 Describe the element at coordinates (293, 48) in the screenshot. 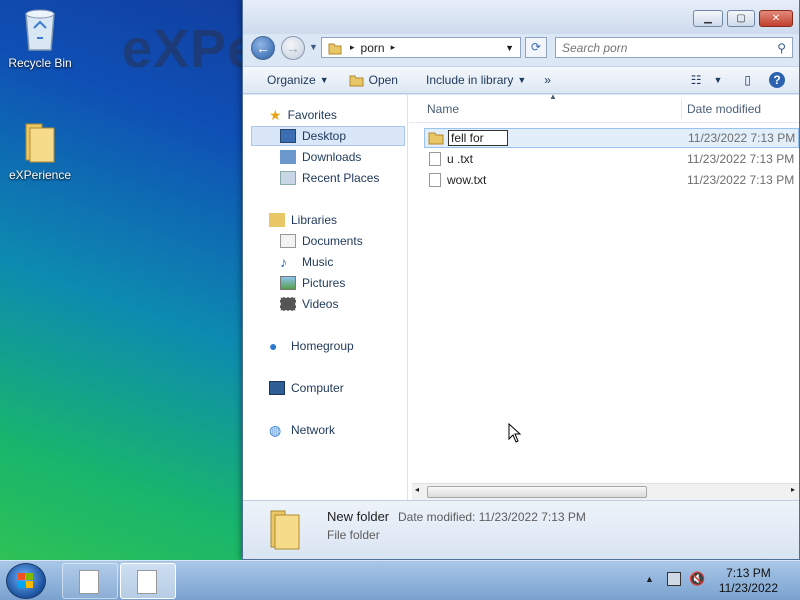

I see `forward-button: →` at that location.